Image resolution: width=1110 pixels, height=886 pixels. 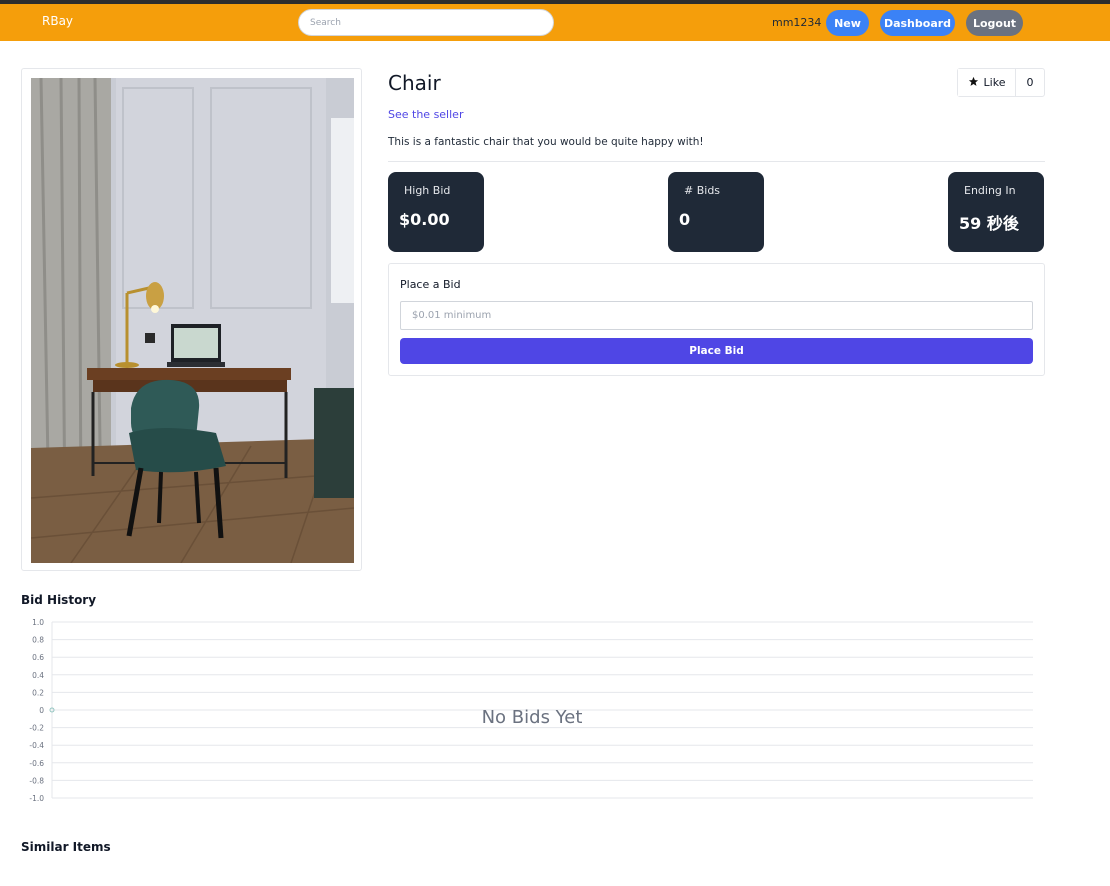 What do you see at coordinates (57, 21) in the screenshot?
I see `brand-logo: RBay` at bounding box center [57, 21].